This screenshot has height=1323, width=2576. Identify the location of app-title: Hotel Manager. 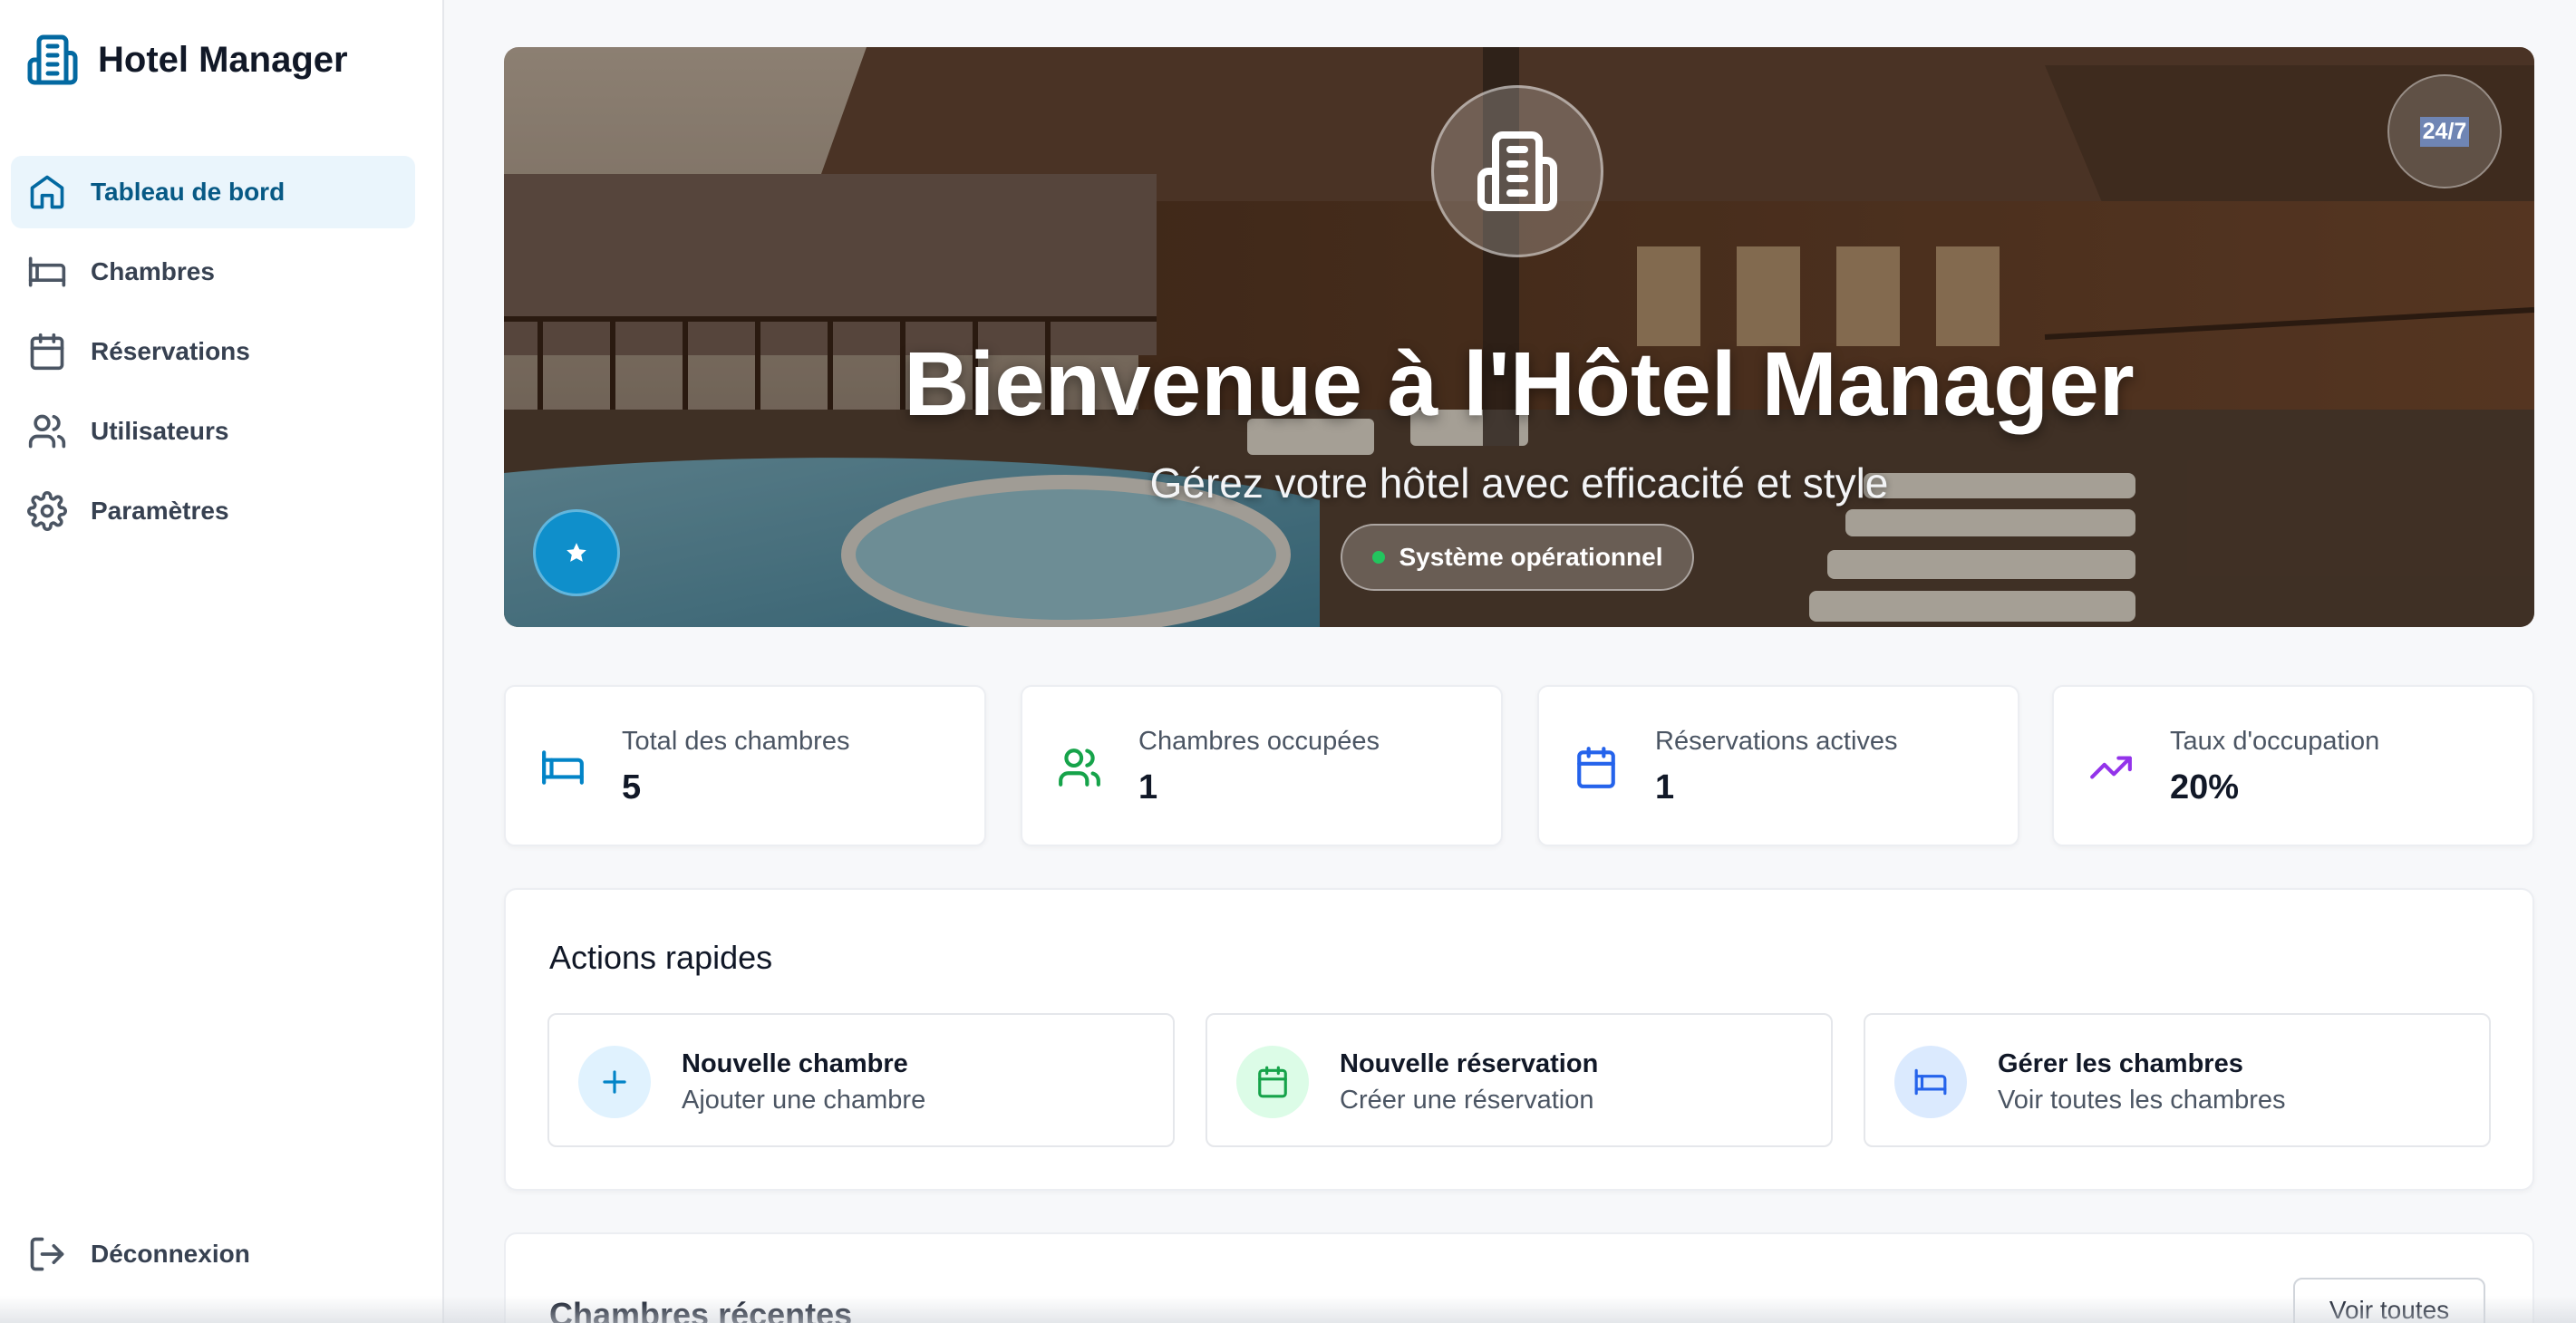
(223, 60).